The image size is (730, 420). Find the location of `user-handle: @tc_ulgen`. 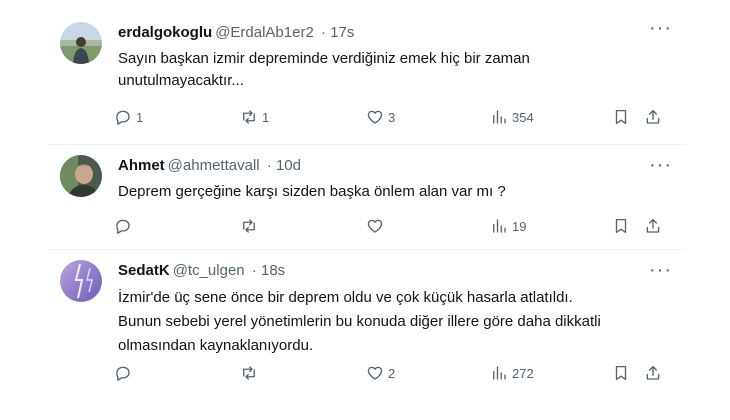

user-handle: @tc_ulgen is located at coordinates (209, 270).